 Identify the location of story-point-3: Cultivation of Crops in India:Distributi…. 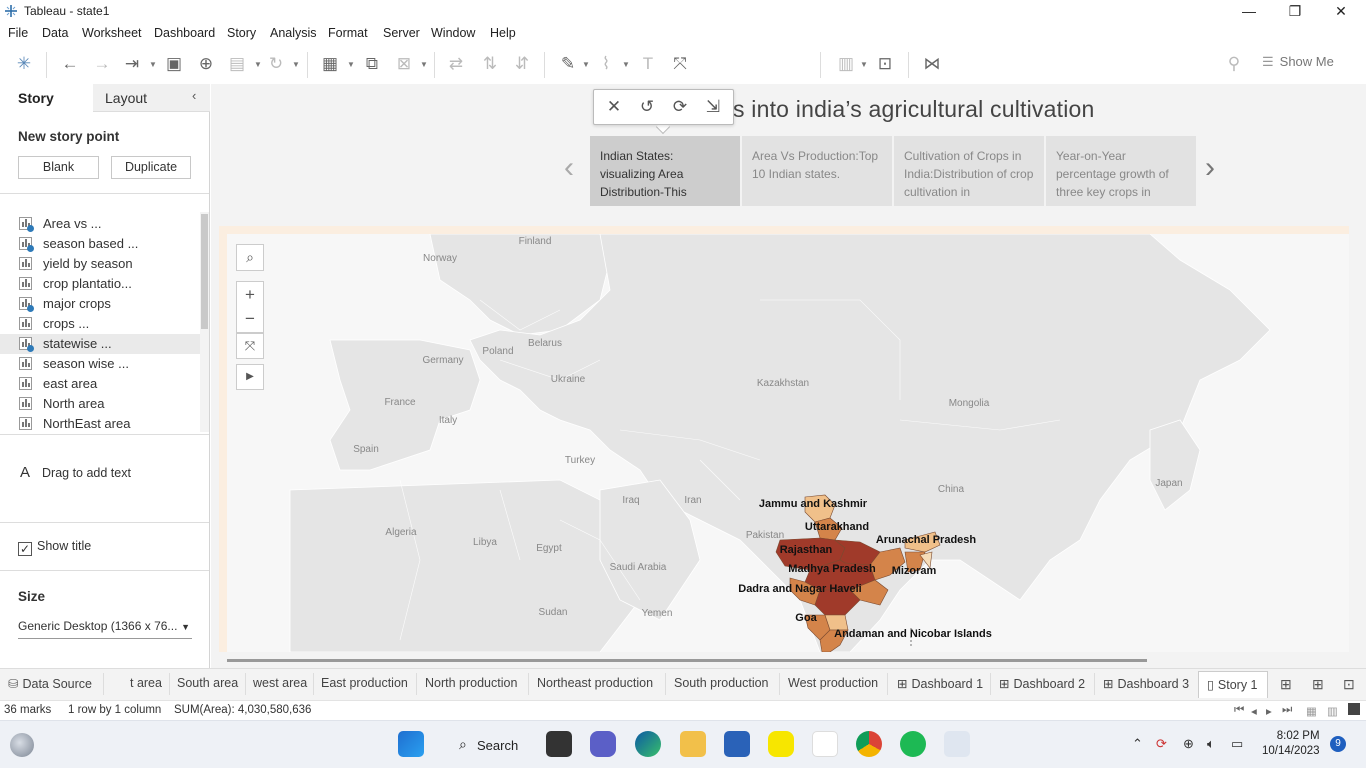
(969, 171).